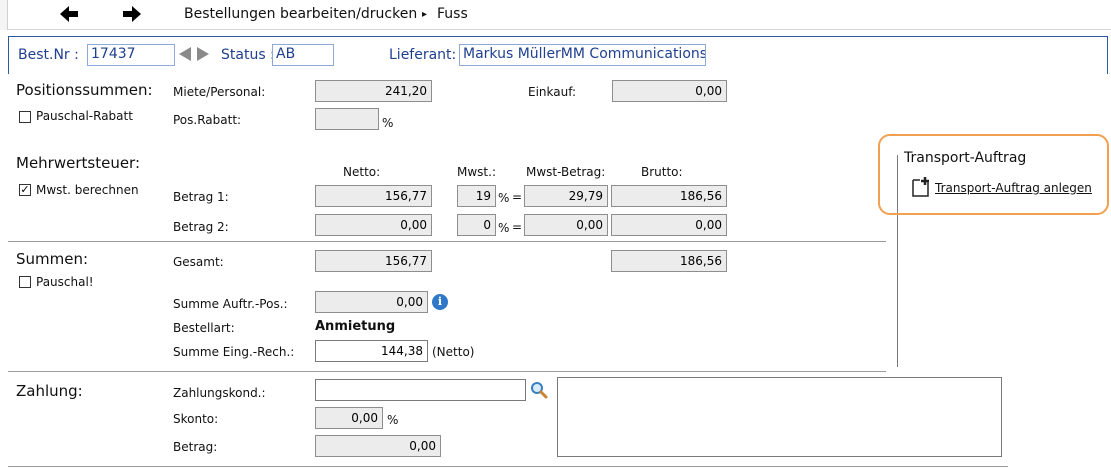 This screenshot has width=1111, height=469. Describe the element at coordinates (476, 225) in the screenshot. I see `betrag-2-mwst-field: 0` at that location.